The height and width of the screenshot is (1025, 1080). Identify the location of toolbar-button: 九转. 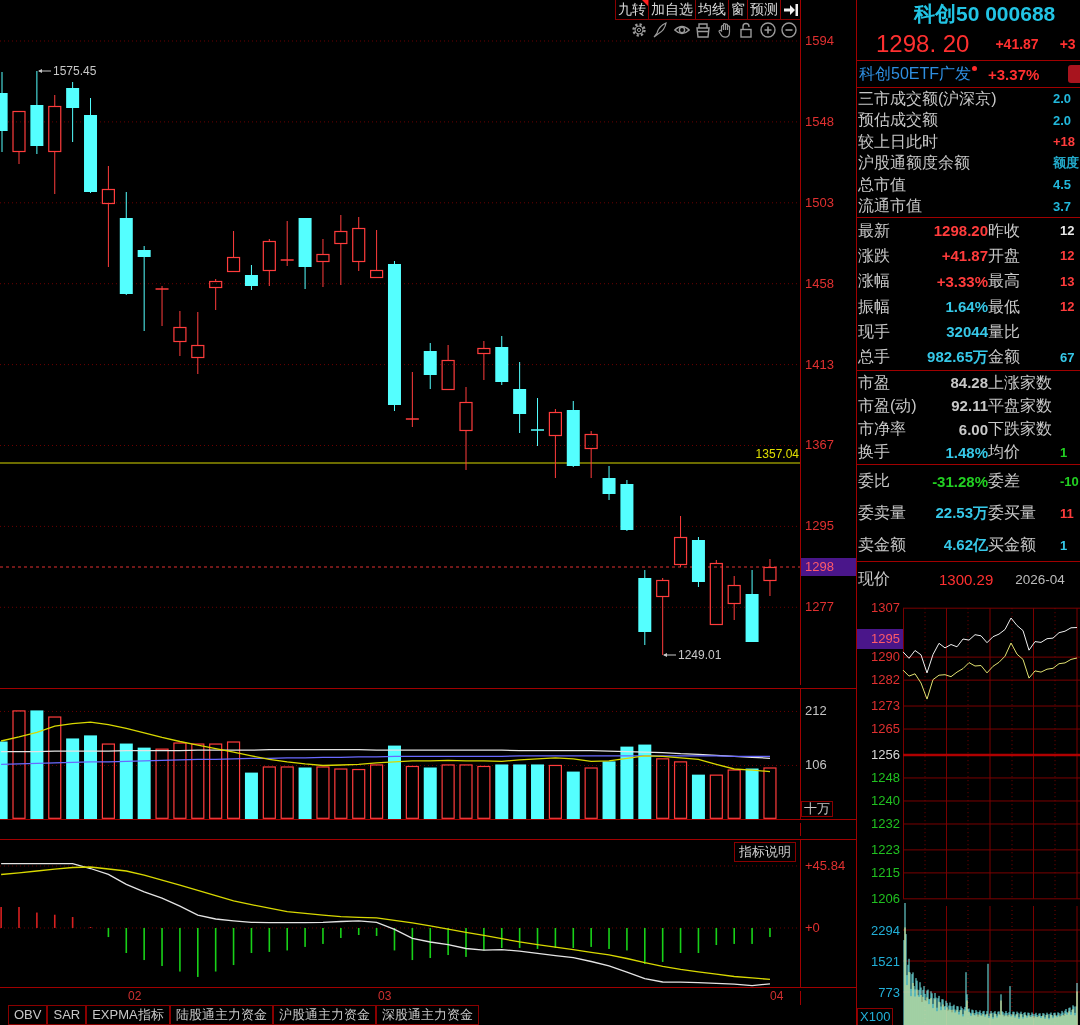
(631, 9).